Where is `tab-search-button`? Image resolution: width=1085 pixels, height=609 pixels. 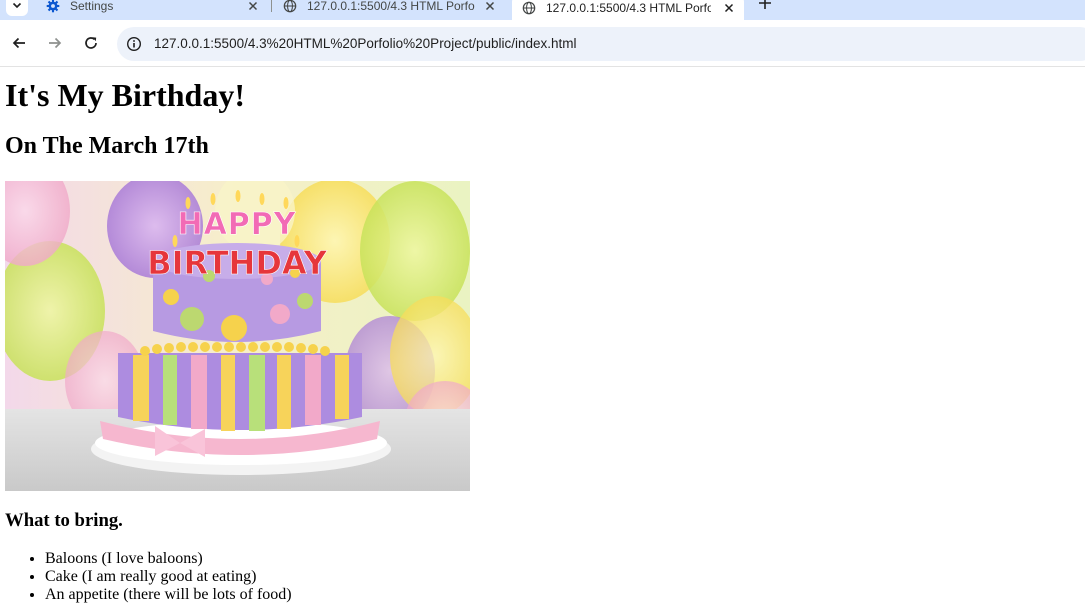
tab-search-button is located at coordinates (17, 8).